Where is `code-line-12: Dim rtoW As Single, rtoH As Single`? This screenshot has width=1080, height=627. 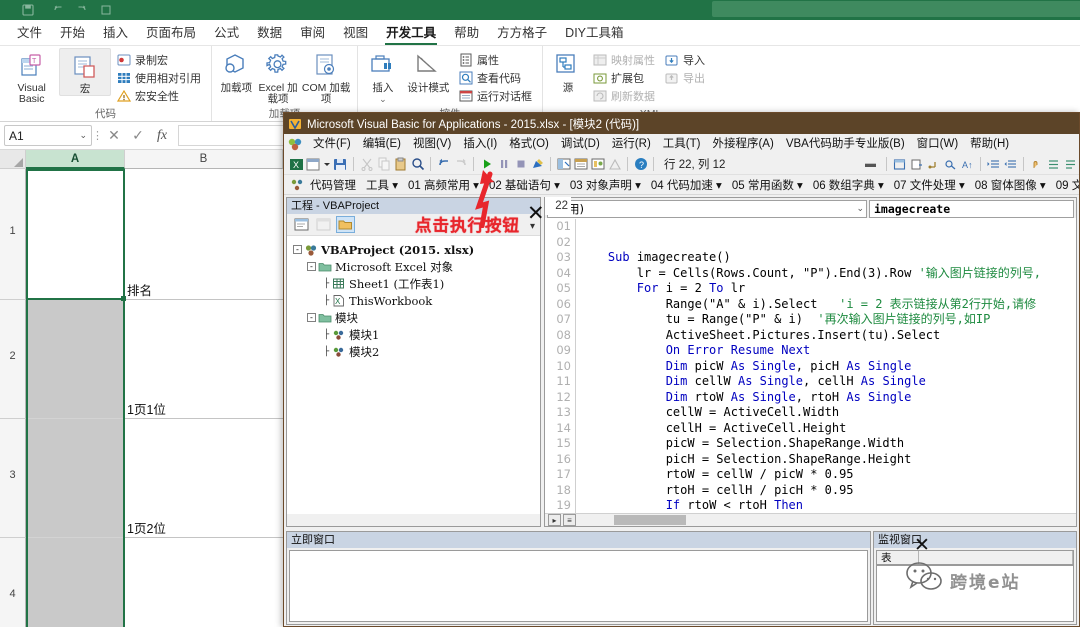
code-line-12: Dim rtoW As Single, rtoH As Single is located at coordinates (827, 398).